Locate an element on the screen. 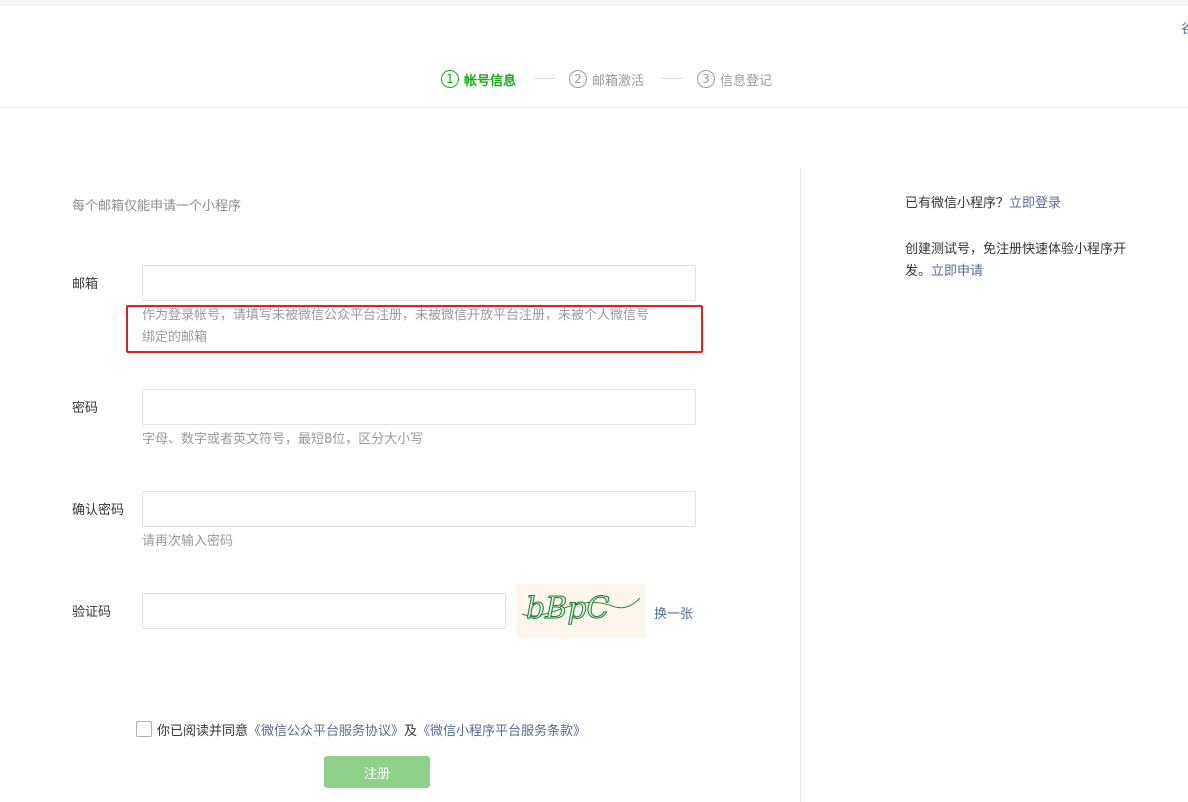 The width and height of the screenshot is (1188, 802). step-info-registration: 3 信息登记 is located at coordinates (734, 79).